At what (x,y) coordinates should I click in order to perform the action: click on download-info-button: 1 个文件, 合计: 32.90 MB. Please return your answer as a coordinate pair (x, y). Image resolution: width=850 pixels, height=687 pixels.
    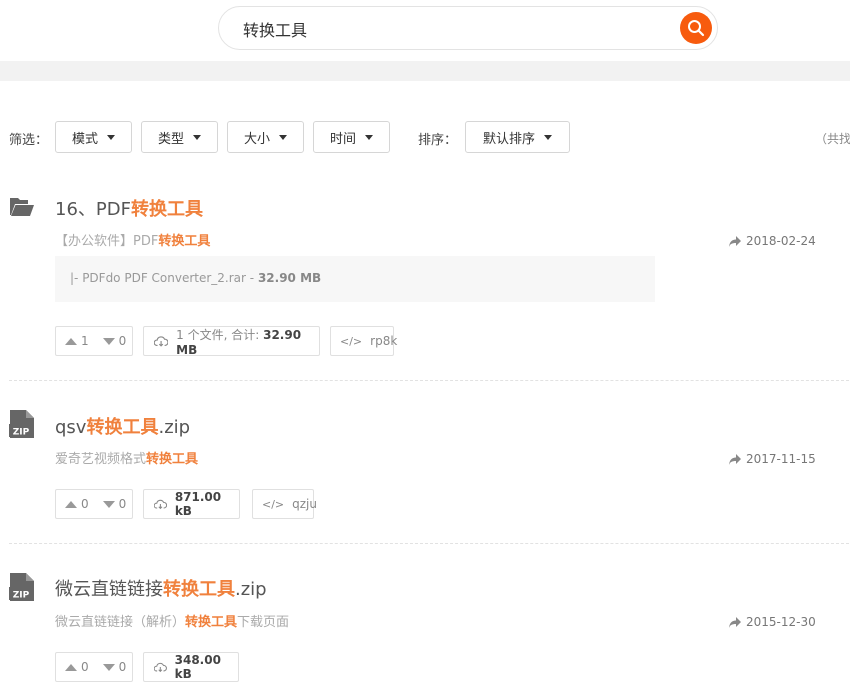
    Looking at the image, I should click on (231, 341).